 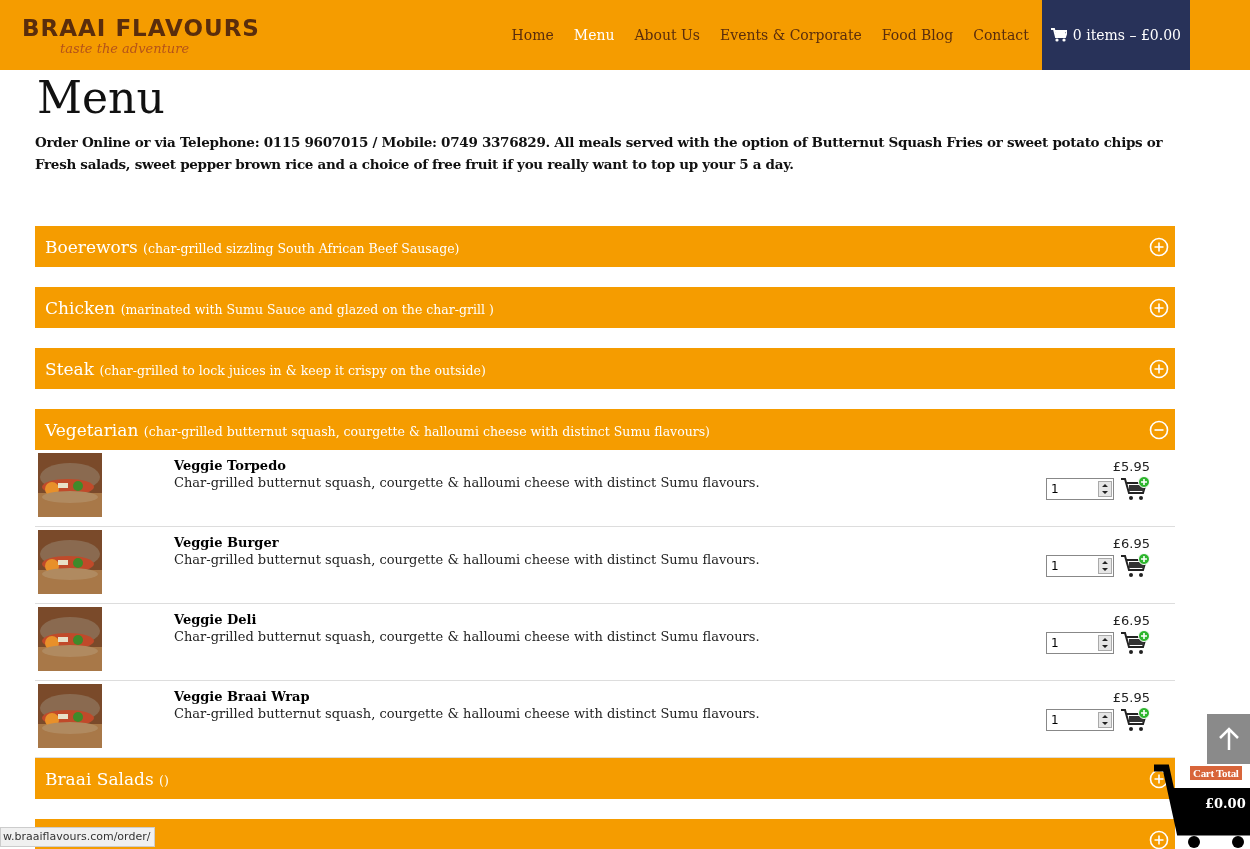 I want to click on nav-link: About Us, so click(x=667, y=35).